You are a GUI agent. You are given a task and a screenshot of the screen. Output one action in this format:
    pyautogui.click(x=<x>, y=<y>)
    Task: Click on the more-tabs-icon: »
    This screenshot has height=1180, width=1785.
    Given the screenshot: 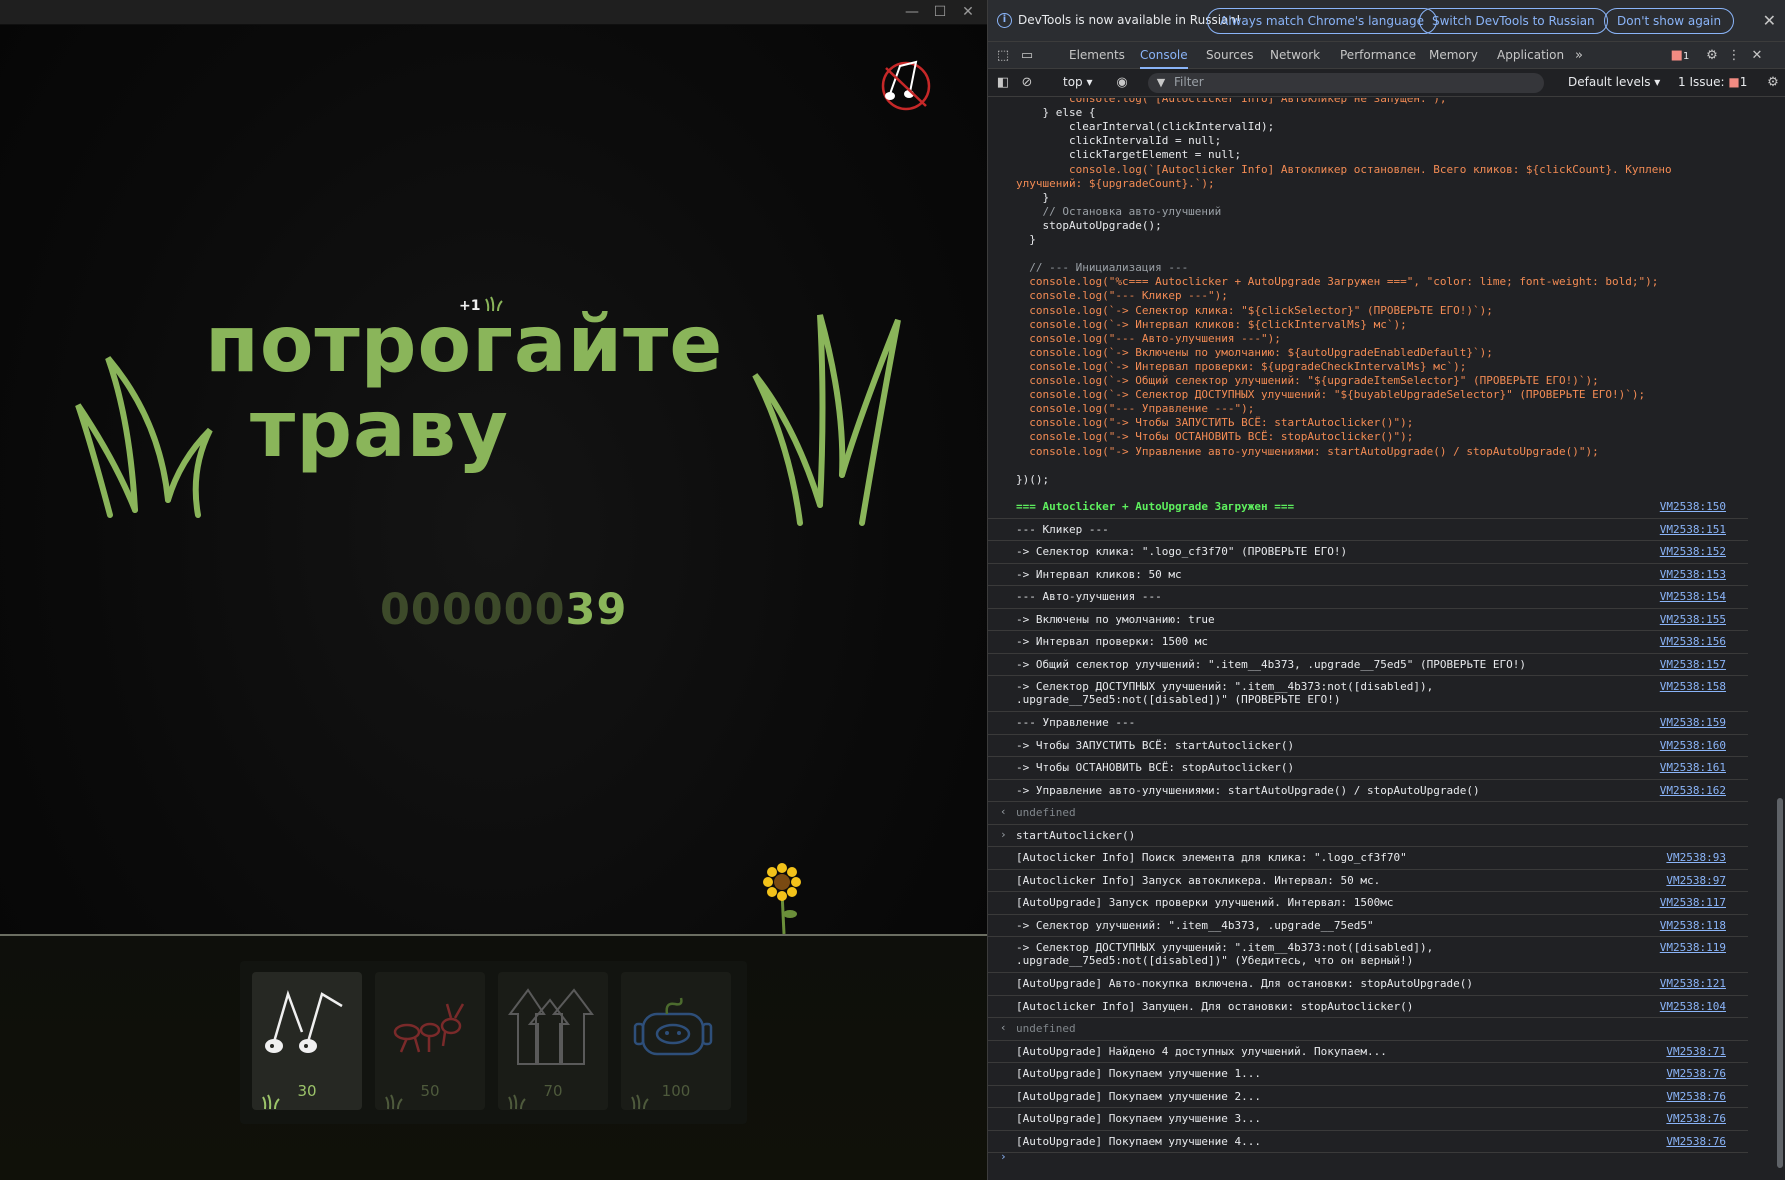 What is the action you would take?
    pyautogui.click(x=1579, y=56)
    